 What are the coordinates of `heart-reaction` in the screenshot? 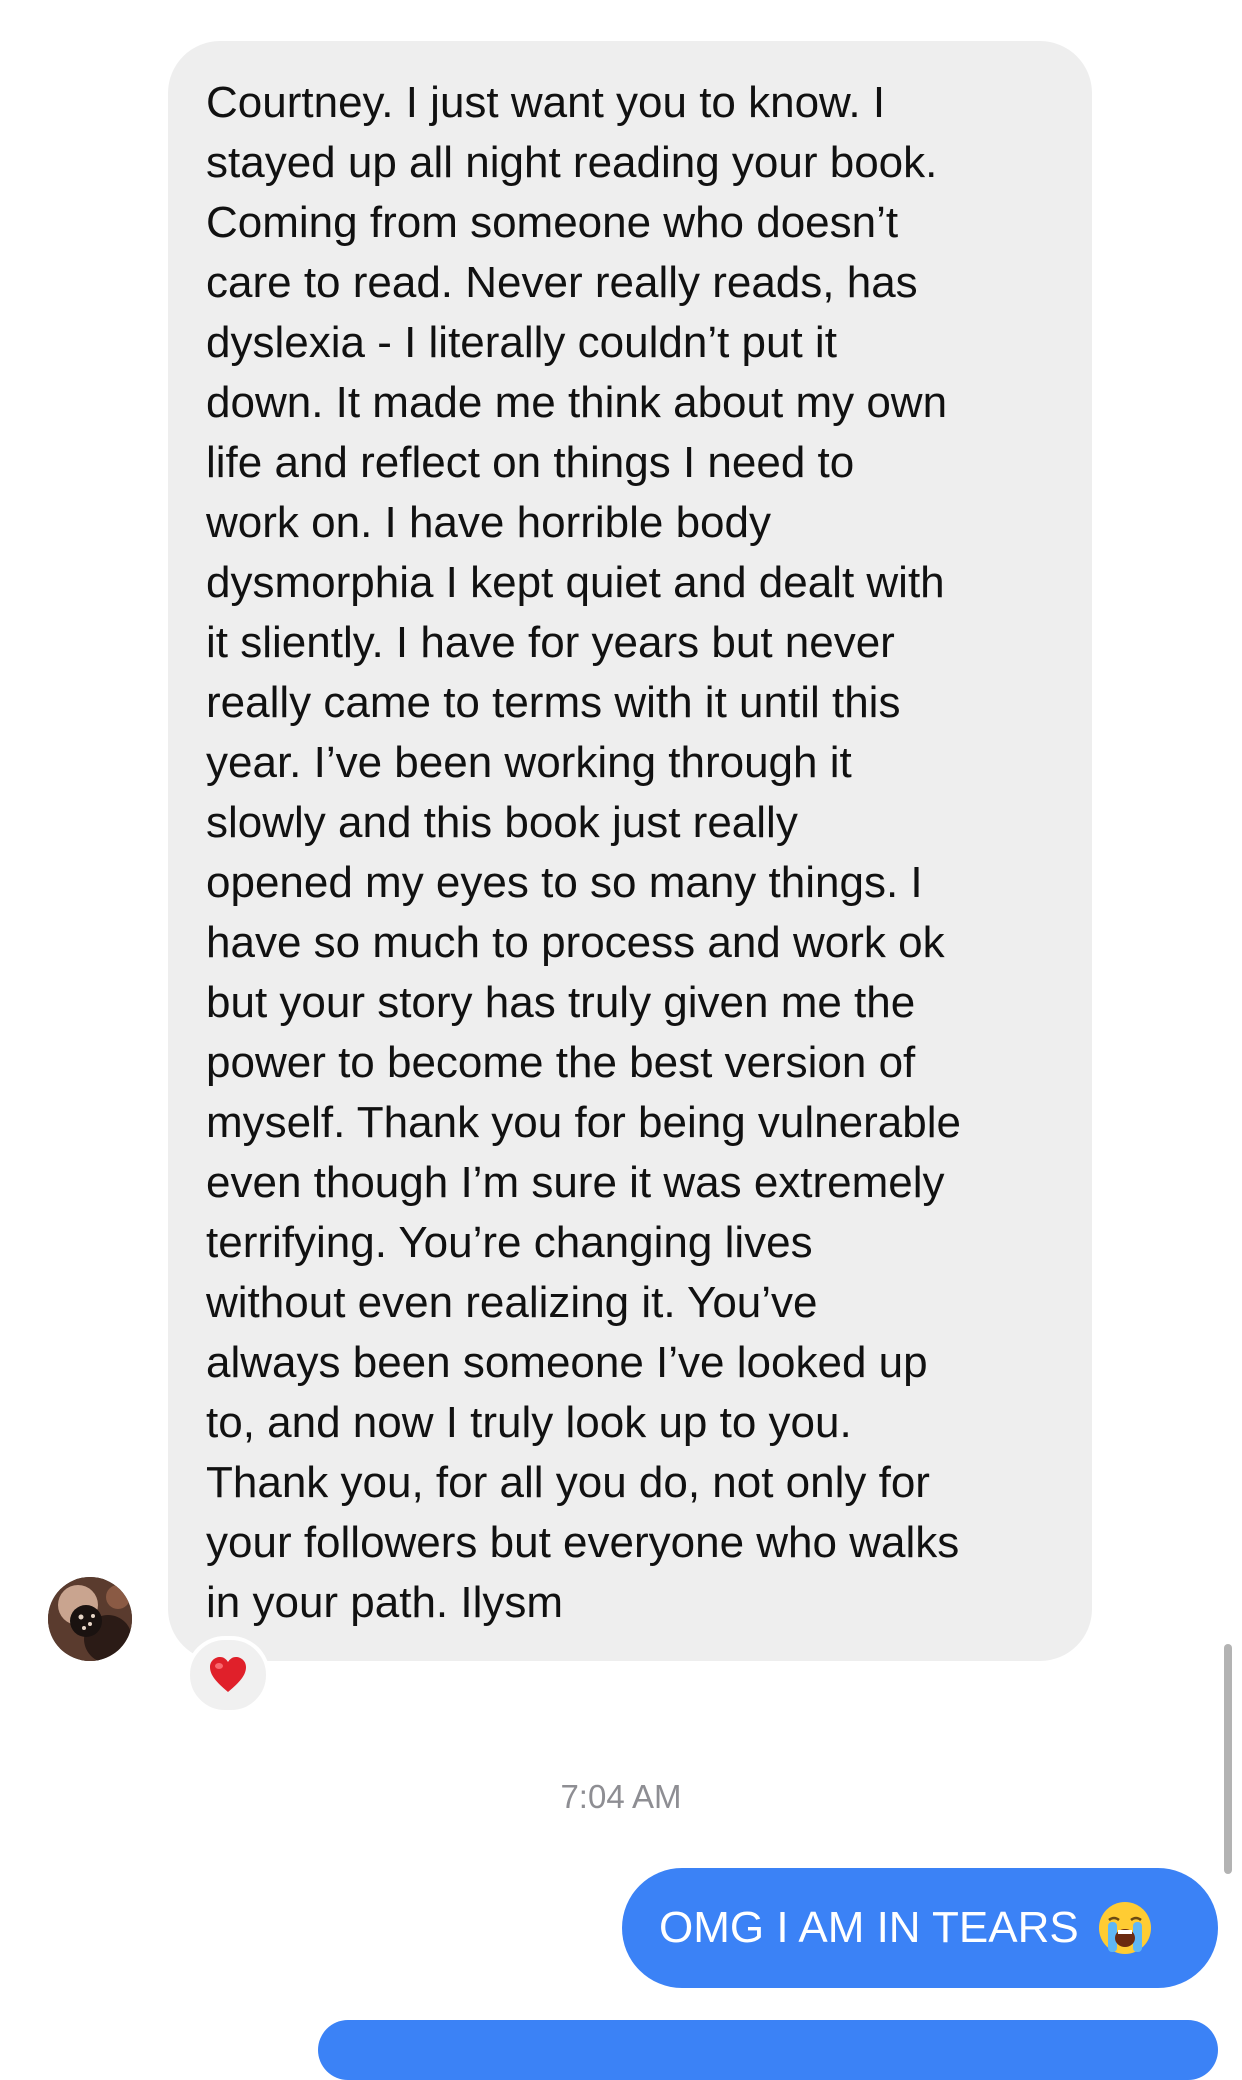 It's located at (228, 1675).